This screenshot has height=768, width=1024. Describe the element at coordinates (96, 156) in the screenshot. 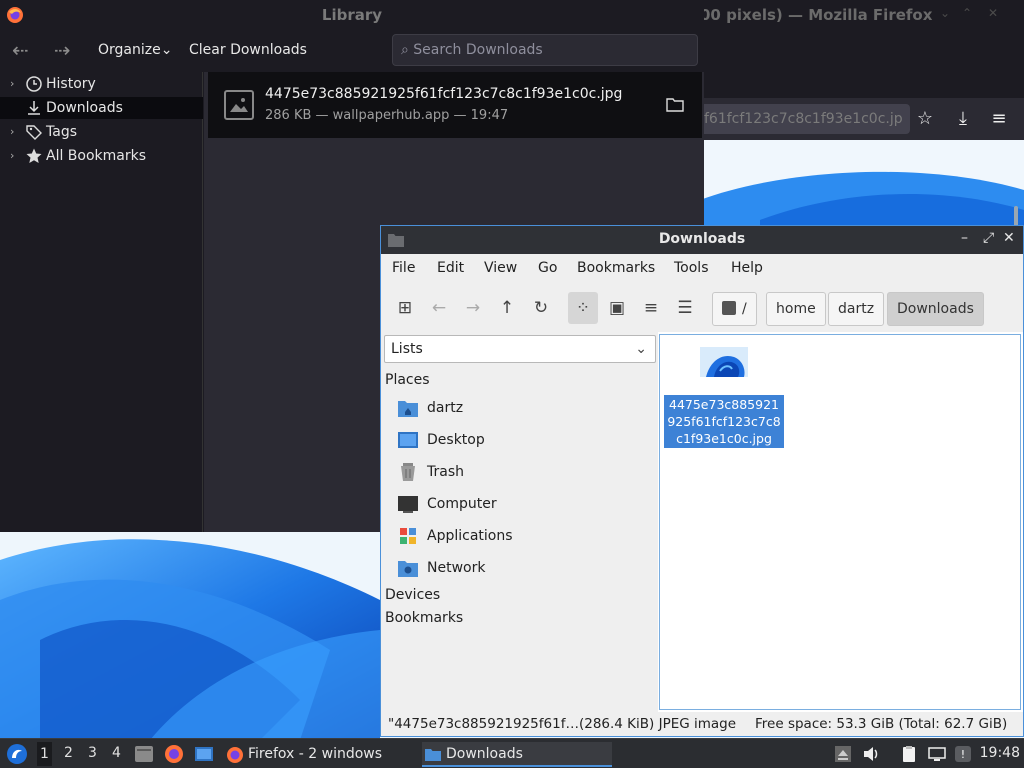

I see `sidebar-item-label: All Bookmarks` at that location.